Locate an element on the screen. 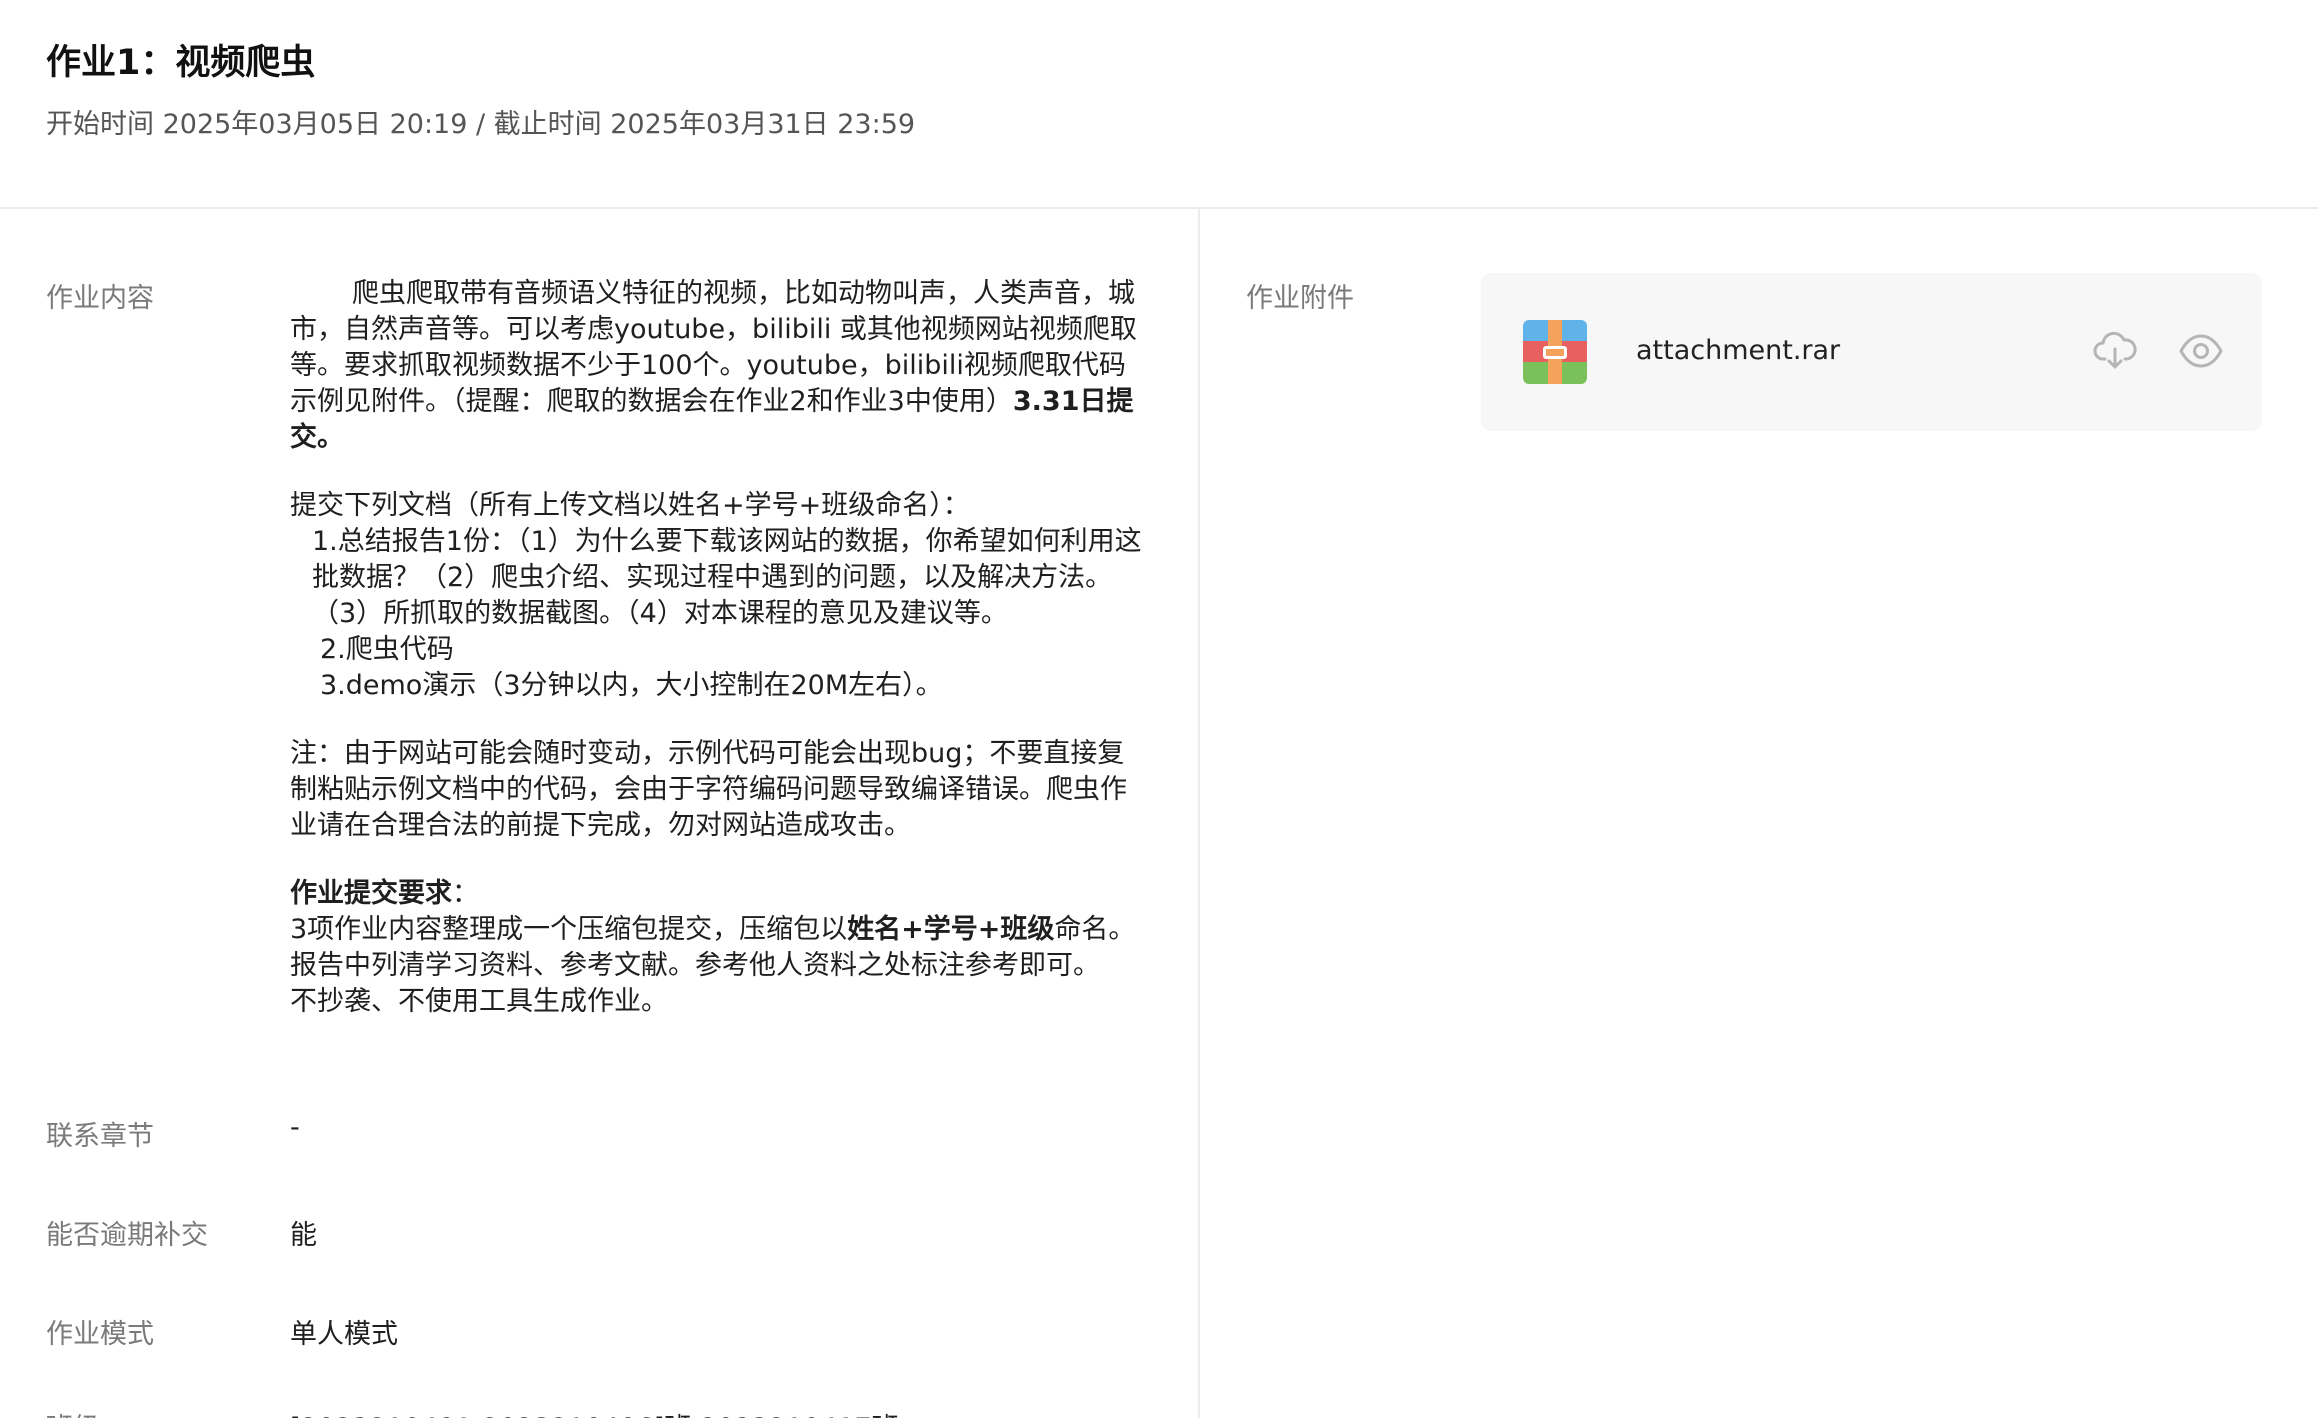  submit-list-title: 提交下列文档（所有上传文档以姓名+学号+班级命名）： is located at coordinates (630, 505).